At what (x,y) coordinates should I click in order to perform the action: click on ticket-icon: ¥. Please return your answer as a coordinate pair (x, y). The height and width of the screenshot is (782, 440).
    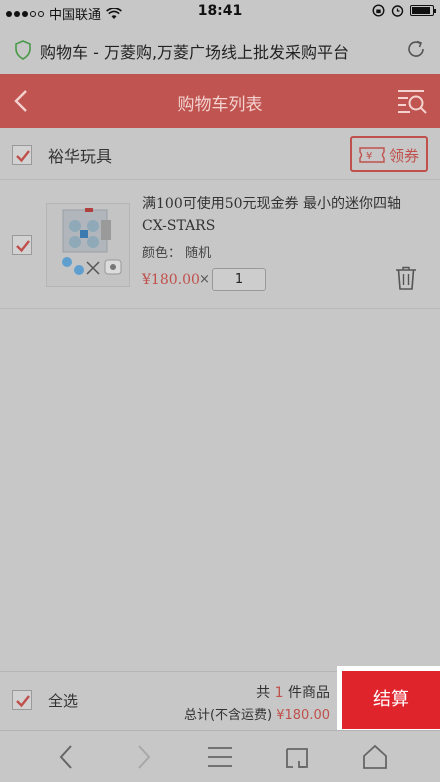
    Looking at the image, I should click on (372, 155).